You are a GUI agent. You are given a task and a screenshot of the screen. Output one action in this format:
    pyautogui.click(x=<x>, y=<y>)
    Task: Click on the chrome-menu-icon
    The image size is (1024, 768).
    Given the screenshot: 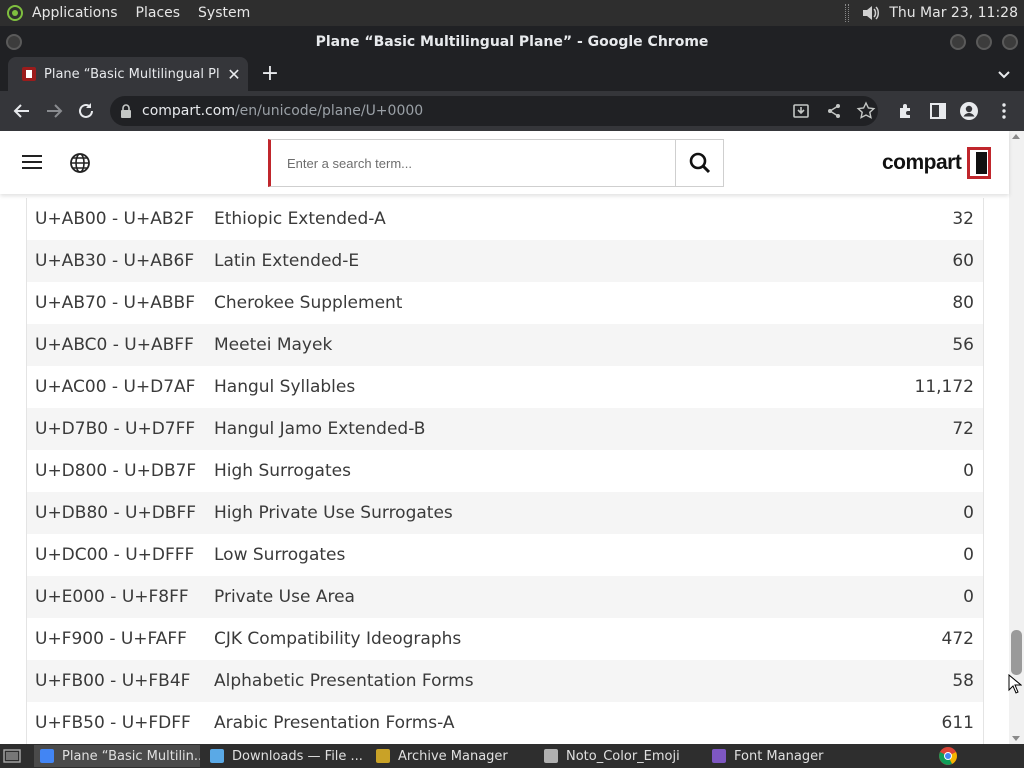 What is the action you would take?
    pyautogui.click(x=1004, y=111)
    